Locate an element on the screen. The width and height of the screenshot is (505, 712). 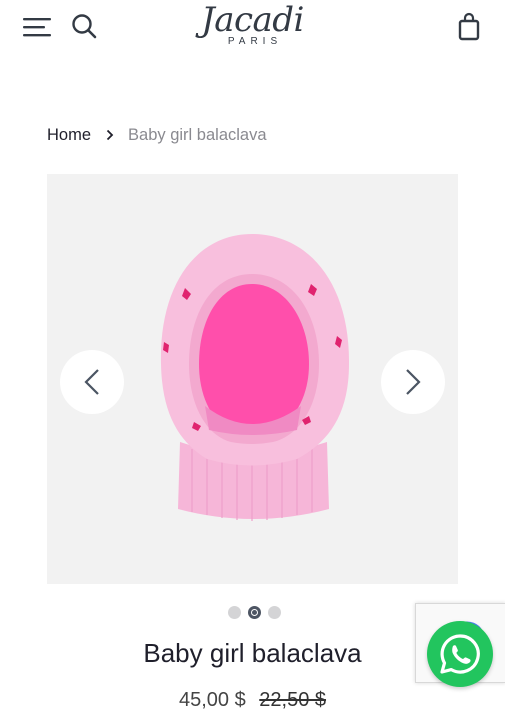
site-header: Jacadi PARIS is located at coordinates (252, 30).